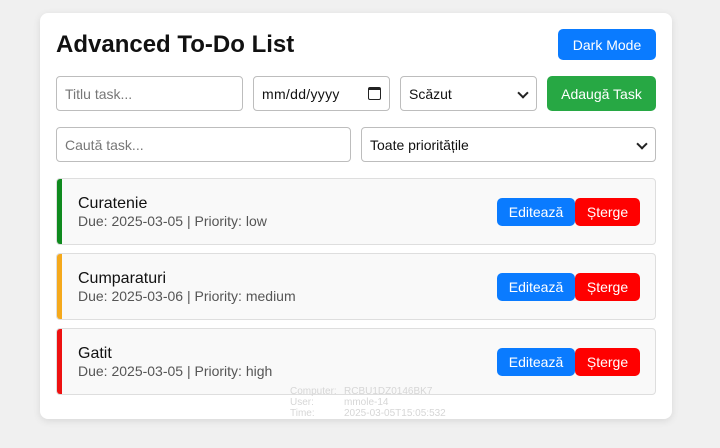 The image size is (720, 448). Describe the element at coordinates (113, 203) in the screenshot. I see `task-name: Curatenie` at that location.